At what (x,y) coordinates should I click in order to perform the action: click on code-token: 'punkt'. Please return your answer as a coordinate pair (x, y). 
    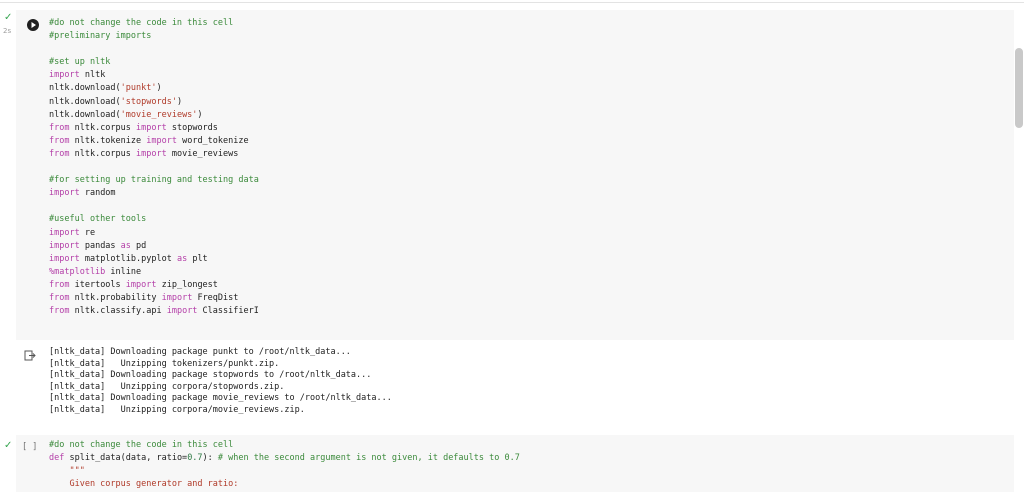
    Looking at the image, I should click on (138, 88).